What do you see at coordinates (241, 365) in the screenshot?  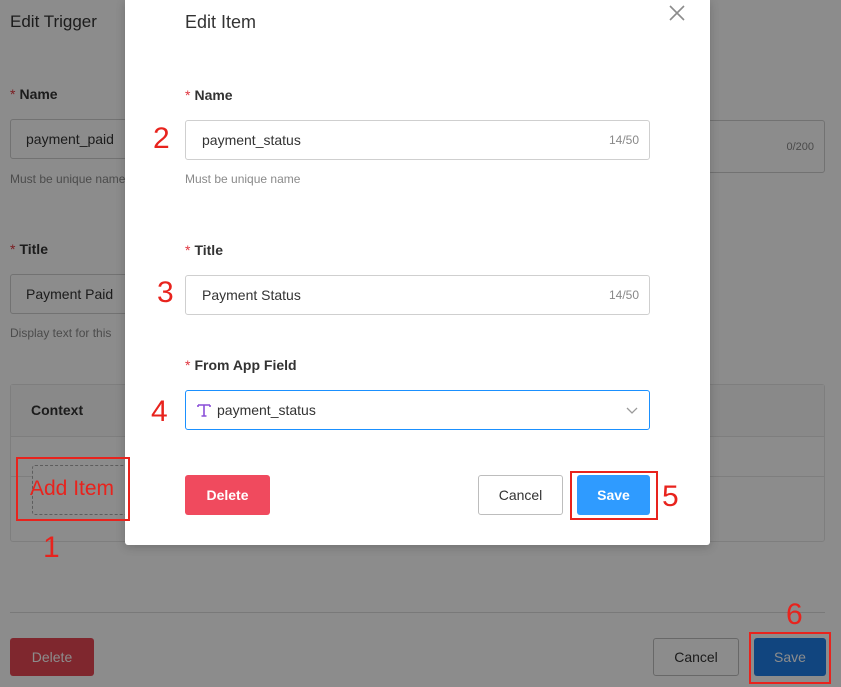 I see `app-field-label: * From App Field` at bounding box center [241, 365].